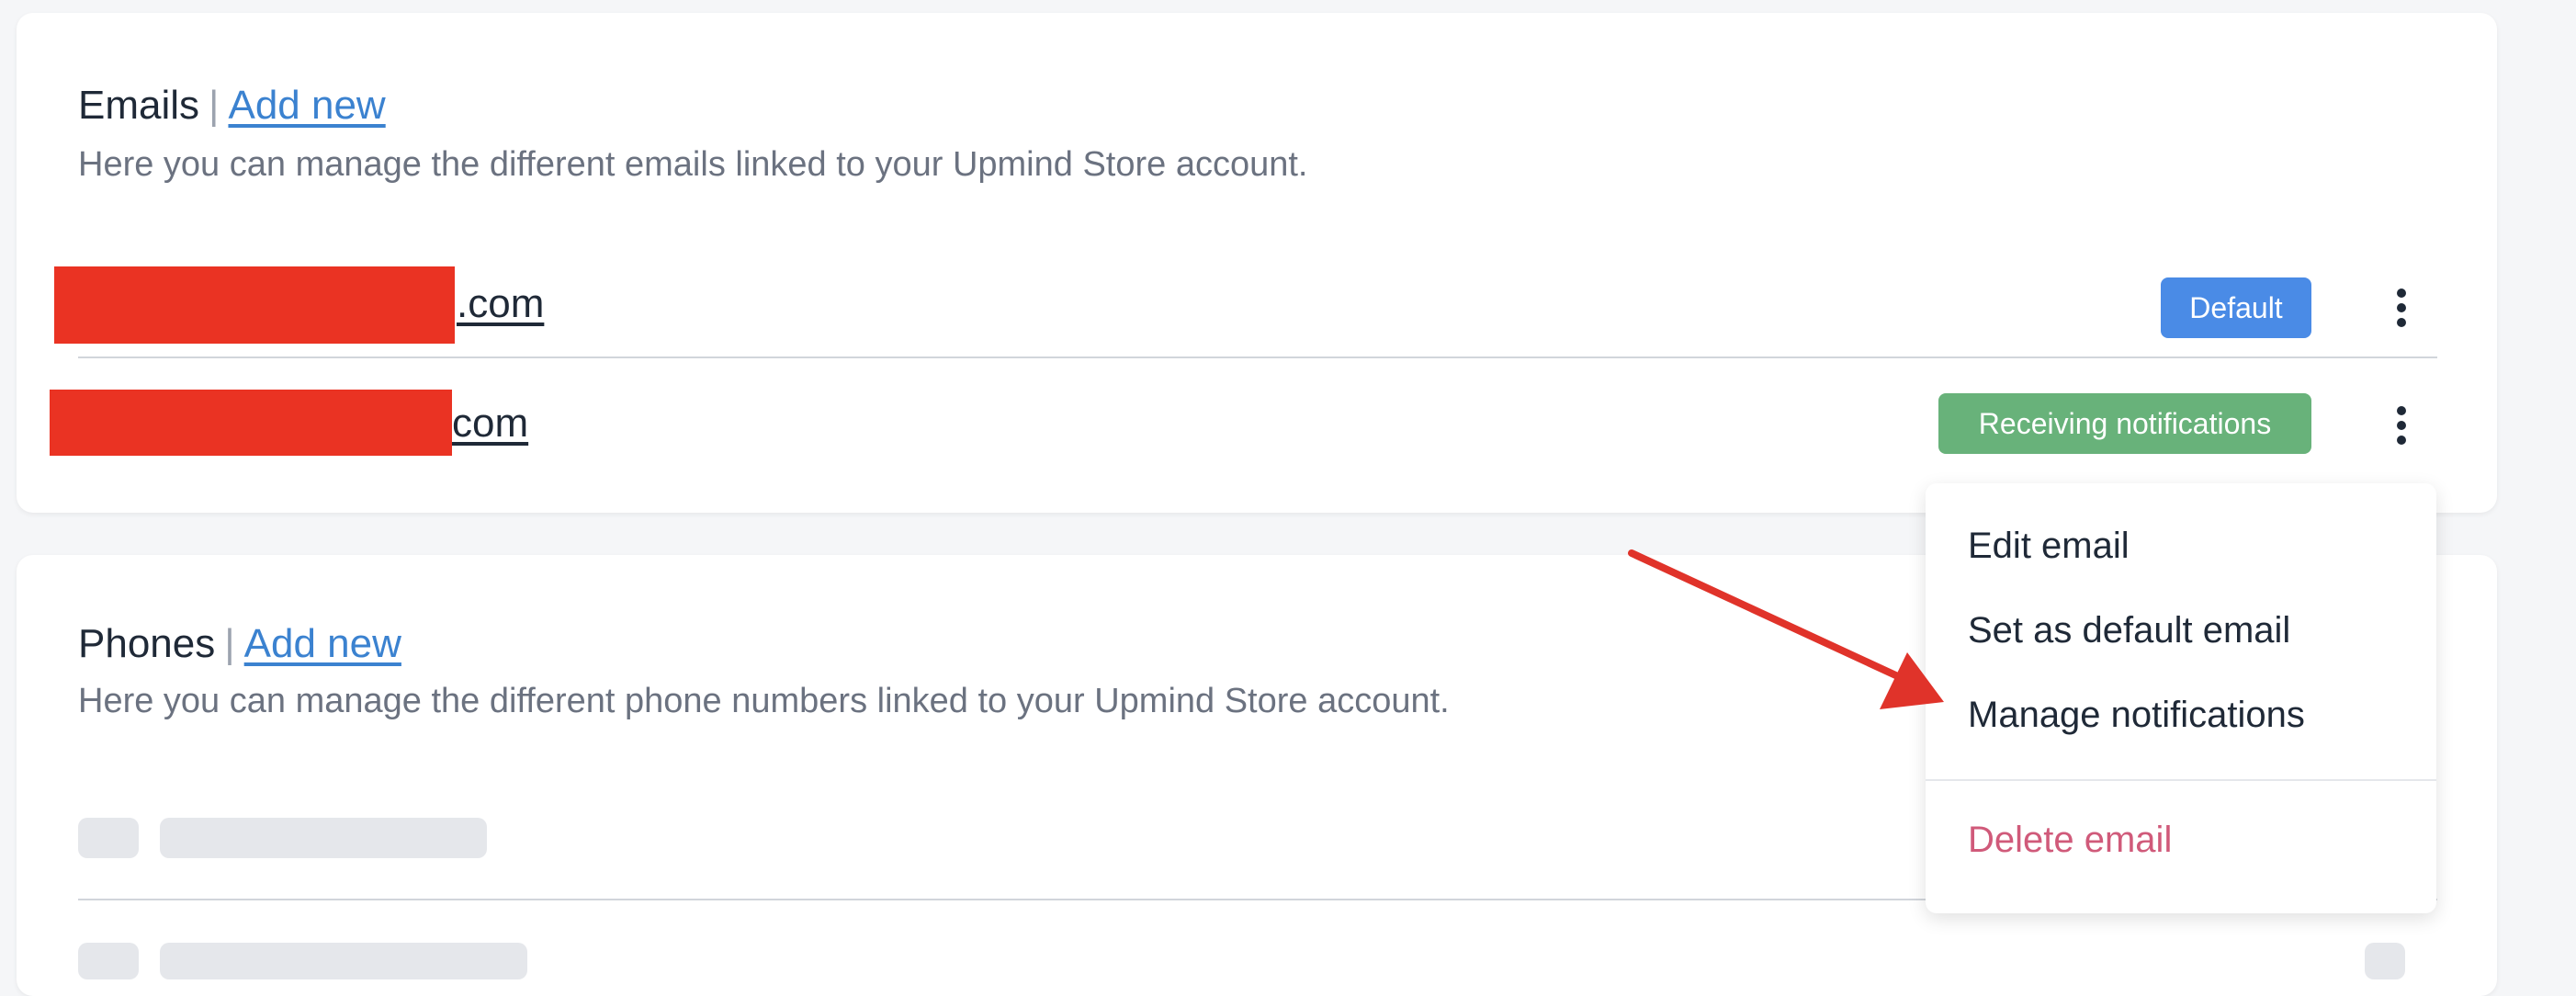 This screenshot has height=996, width=2576. Describe the element at coordinates (1257, 357) in the screenshot. I see `row-divider` at that location.